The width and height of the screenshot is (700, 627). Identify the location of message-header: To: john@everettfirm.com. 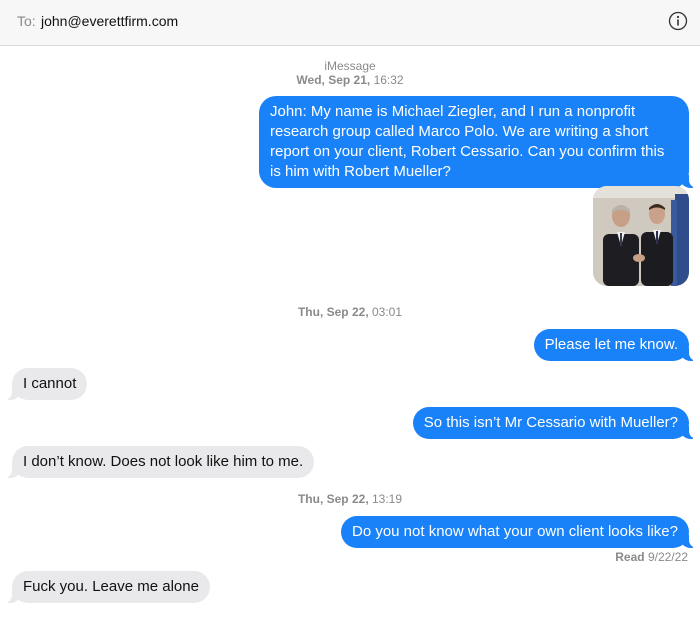
(350, 23).